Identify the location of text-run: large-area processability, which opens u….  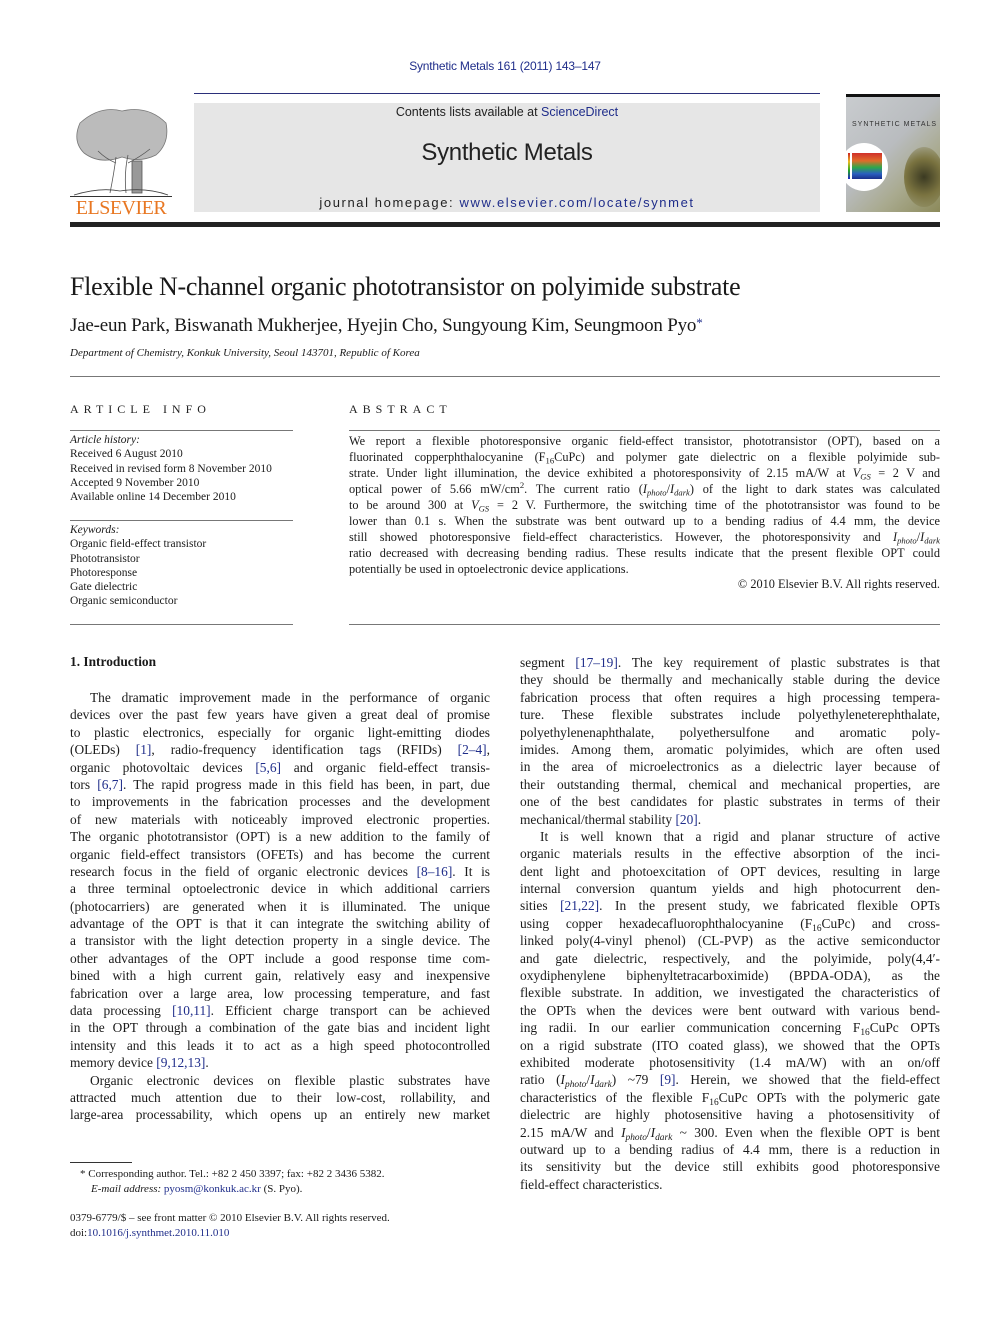
(280, 1115).